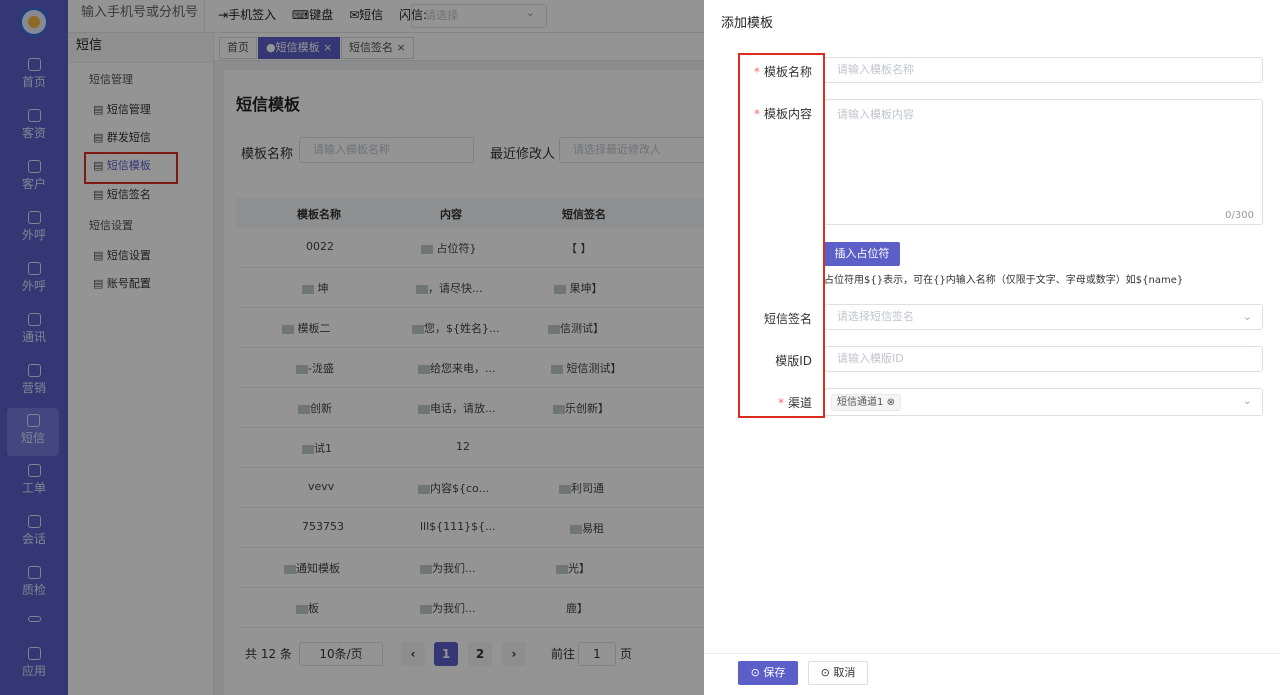 The height and width of the screenshot is (695, 1280). I want to click on template-name-input: 请输入模板名称, so click(1043, 70).